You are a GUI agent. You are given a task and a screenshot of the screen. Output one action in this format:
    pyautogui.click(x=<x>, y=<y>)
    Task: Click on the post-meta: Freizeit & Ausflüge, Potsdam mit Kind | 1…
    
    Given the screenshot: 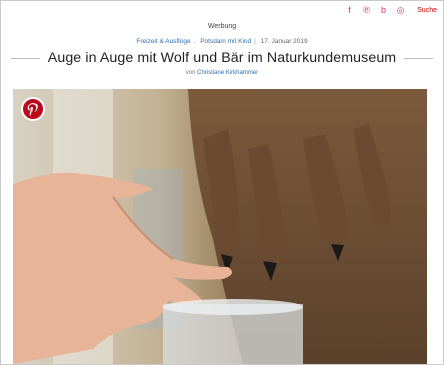 What is the action you would take?
    pyautogui.click(x=222, y=41)
    